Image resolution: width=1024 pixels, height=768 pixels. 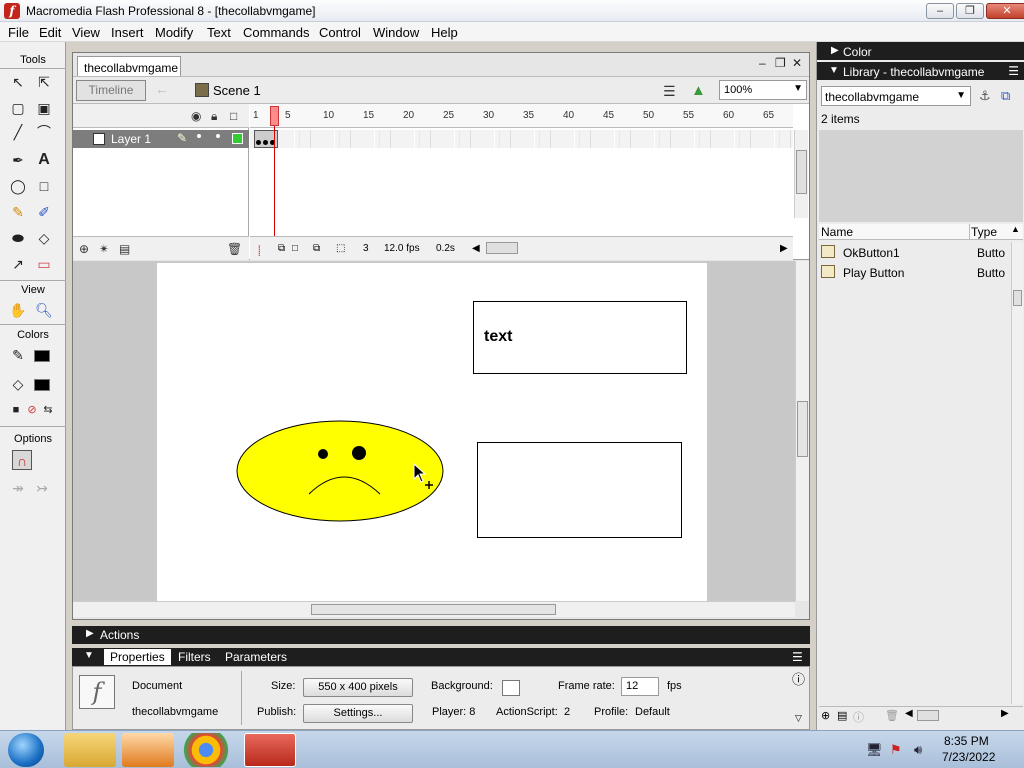 What do you see at coordinates (276, 32) in the screenshot?
I see `menu-commands: Commands` at bounding box center [276, 32].